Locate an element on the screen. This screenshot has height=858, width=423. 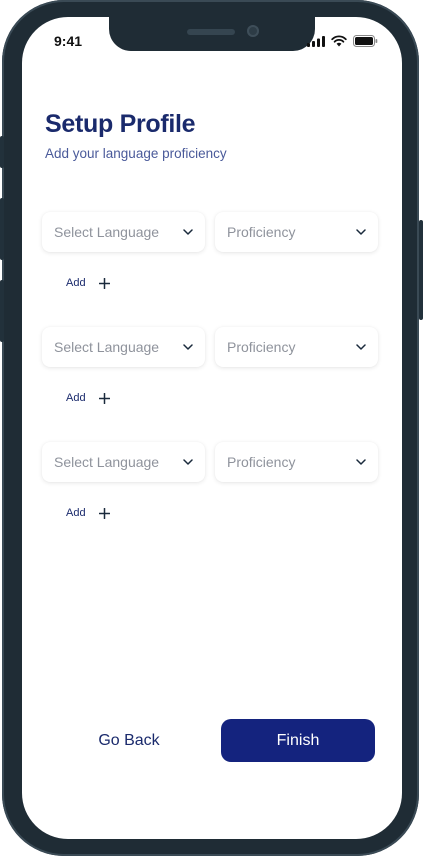
status-icons is located at coordinates (342, 41).